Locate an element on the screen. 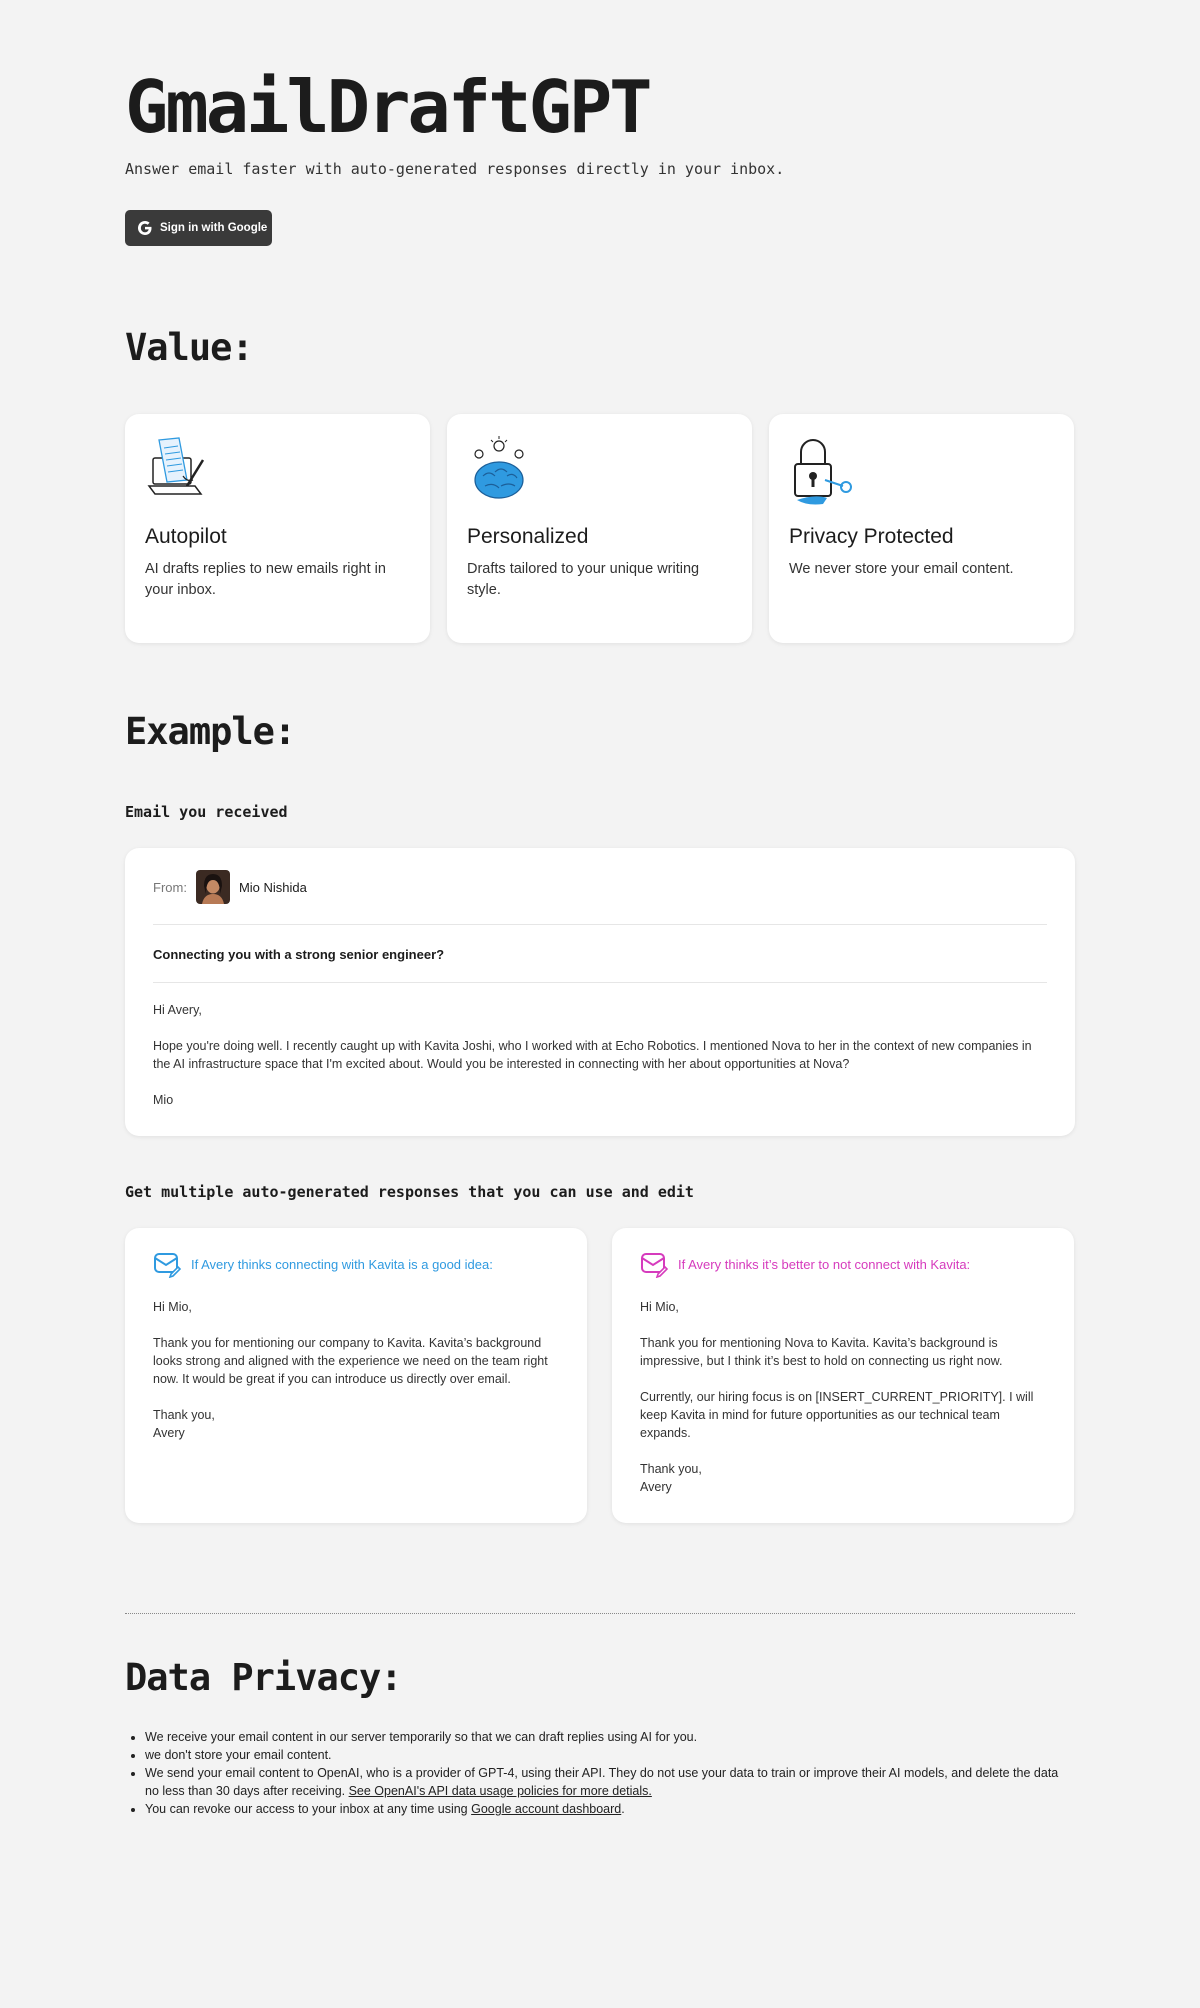  sign-in-with-google-button: Sign in with Google is located at coordinates (198, 228).